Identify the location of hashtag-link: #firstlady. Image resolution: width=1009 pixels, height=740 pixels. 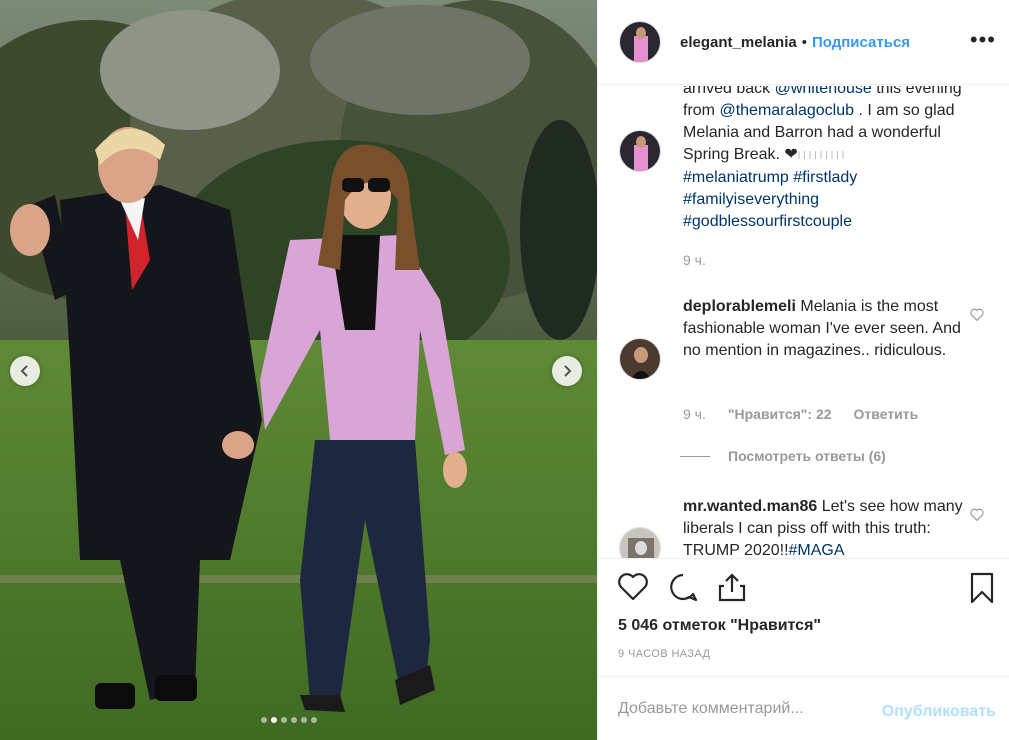
(825, 177).